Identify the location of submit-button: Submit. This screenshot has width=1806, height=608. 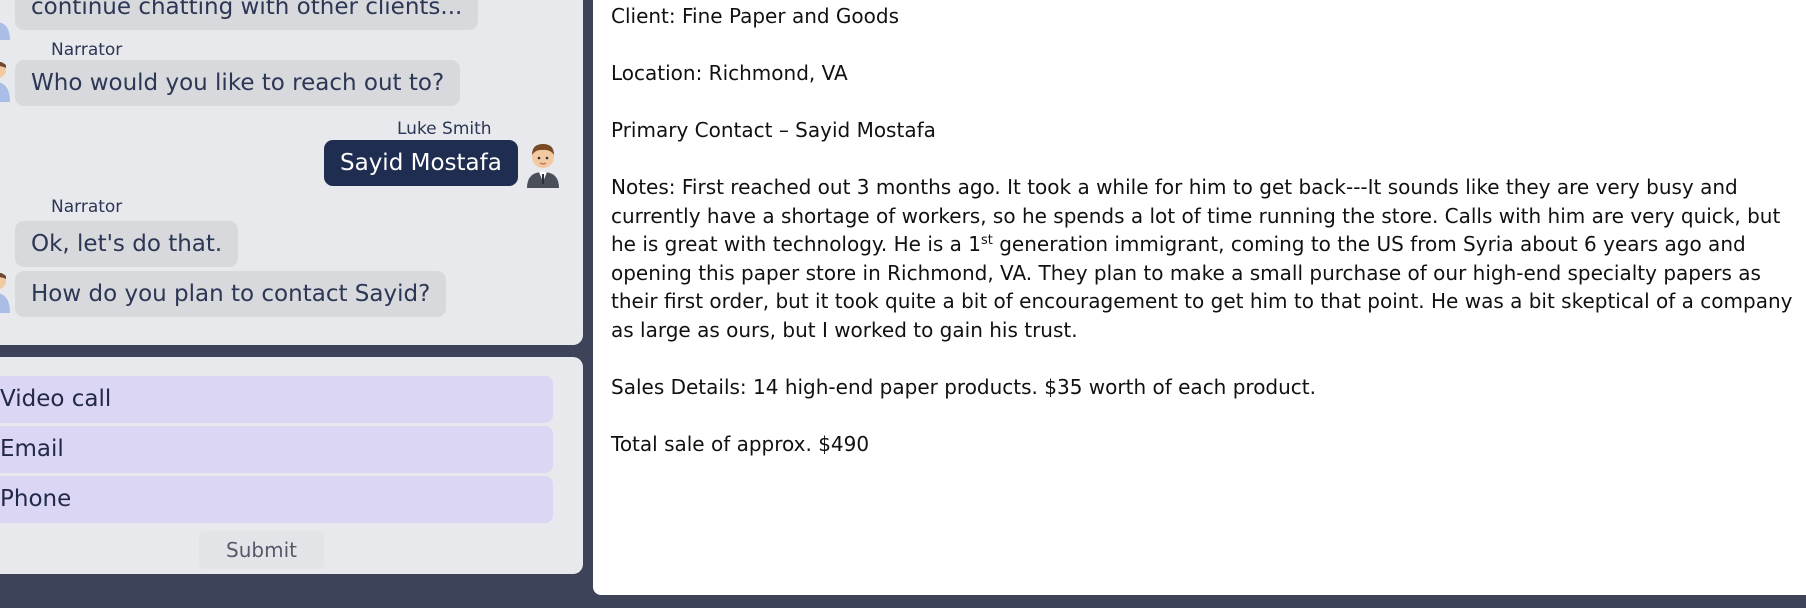
(261, 550).